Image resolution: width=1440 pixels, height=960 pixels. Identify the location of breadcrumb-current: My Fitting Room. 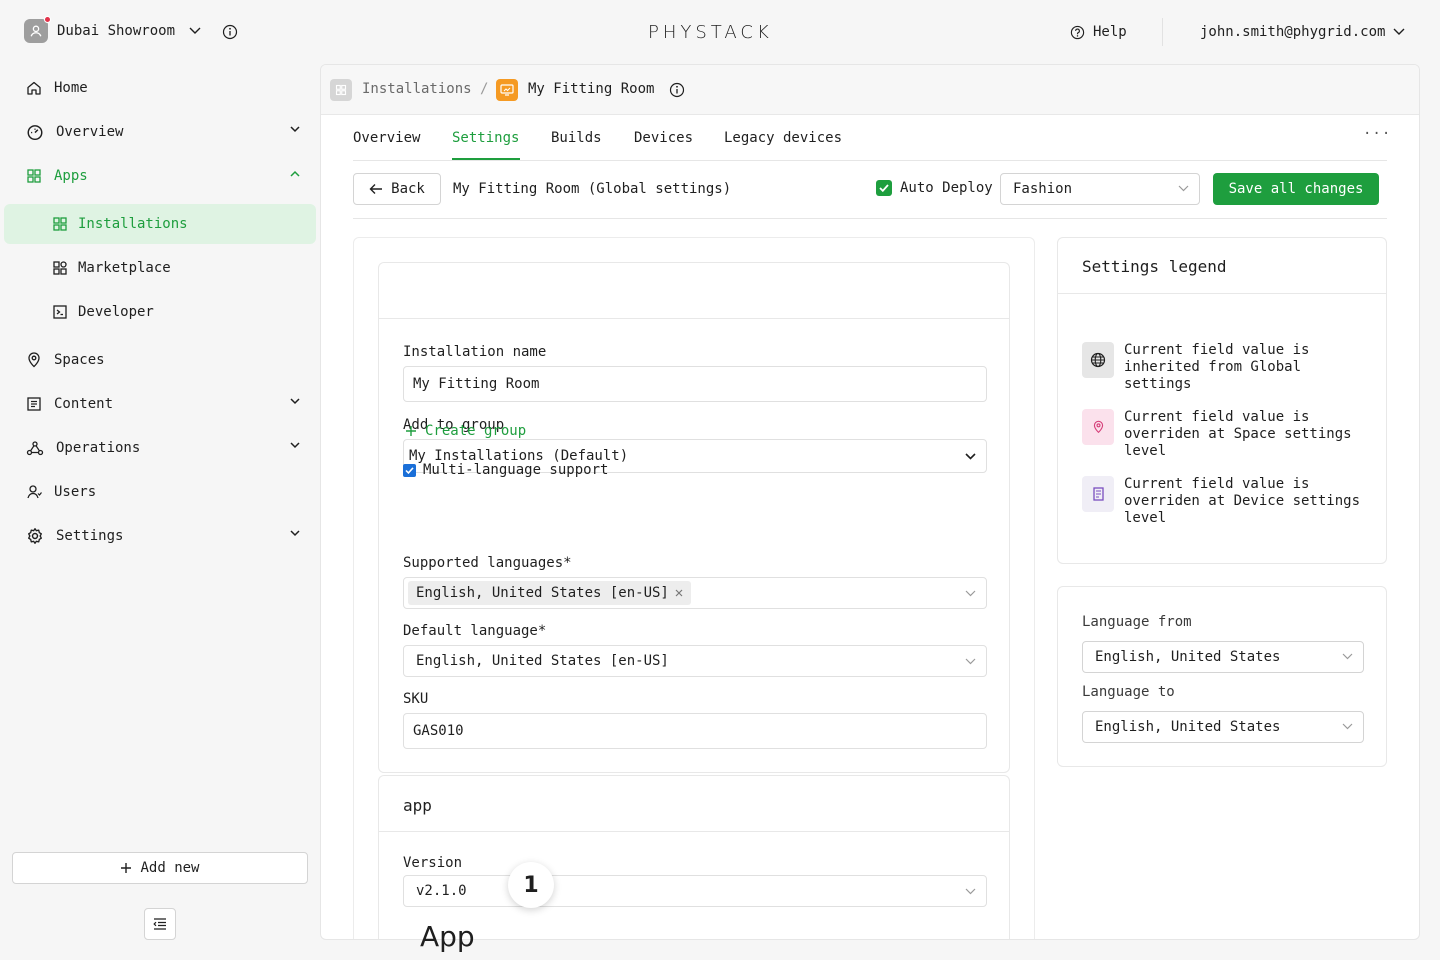
(591, 89).